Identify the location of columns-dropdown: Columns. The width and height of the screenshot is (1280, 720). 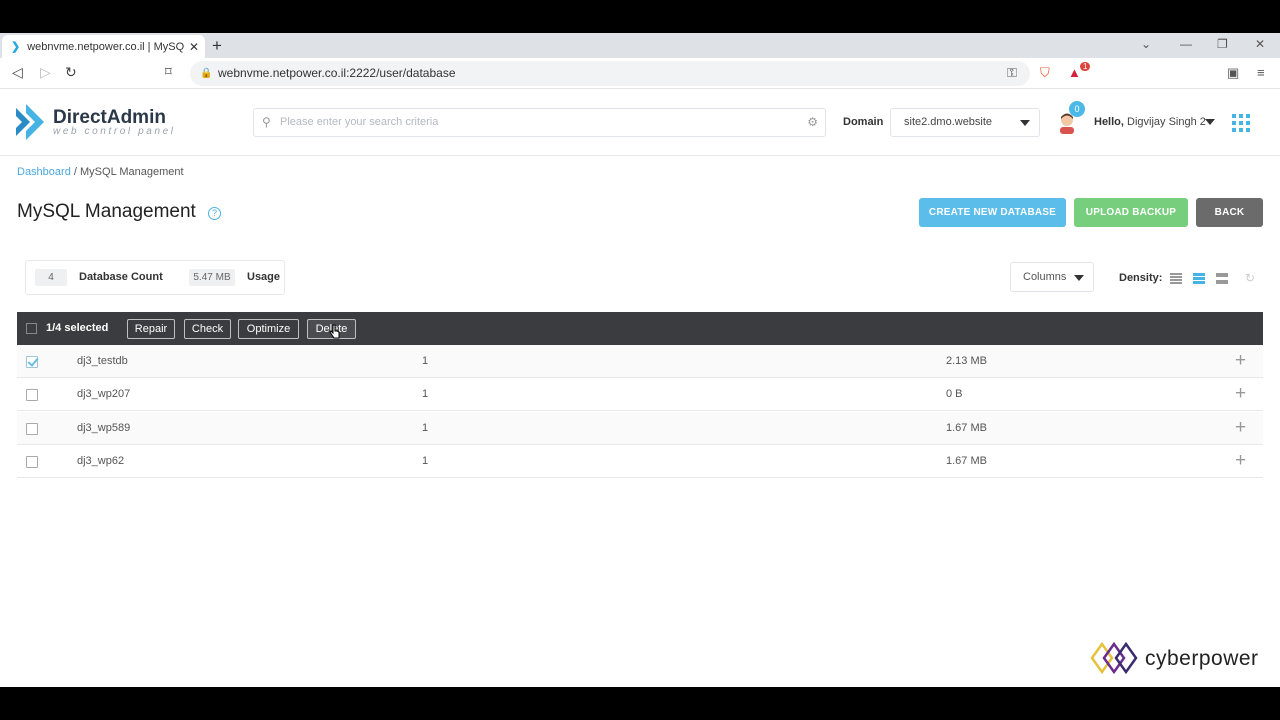
(1052, 277).